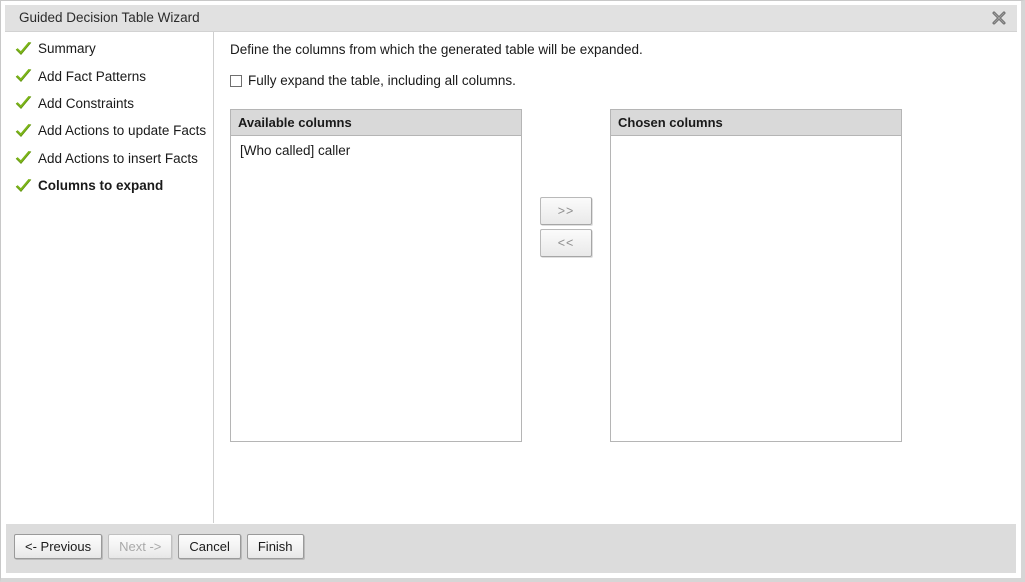 The width and height of the screenshot is (1025, 582). Describe the element at coordinates (109, 48) in the screenshot. I see `sidebar-step-summary: Summary` at that location.